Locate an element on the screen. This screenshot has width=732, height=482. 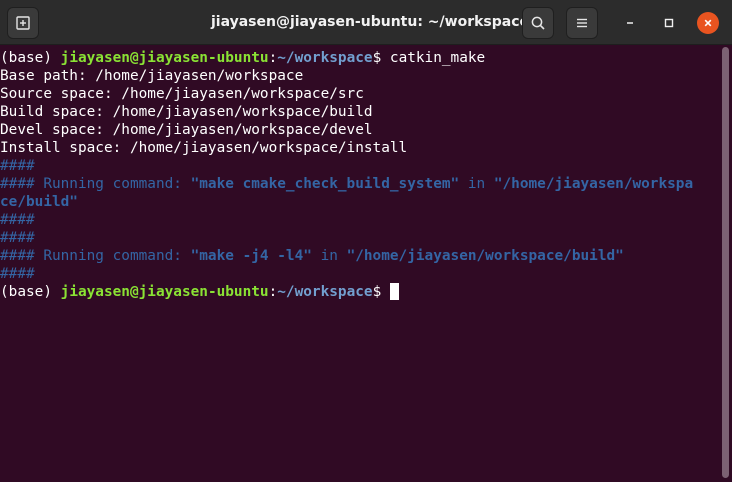
menu-button is located at coordinates (582, 23).